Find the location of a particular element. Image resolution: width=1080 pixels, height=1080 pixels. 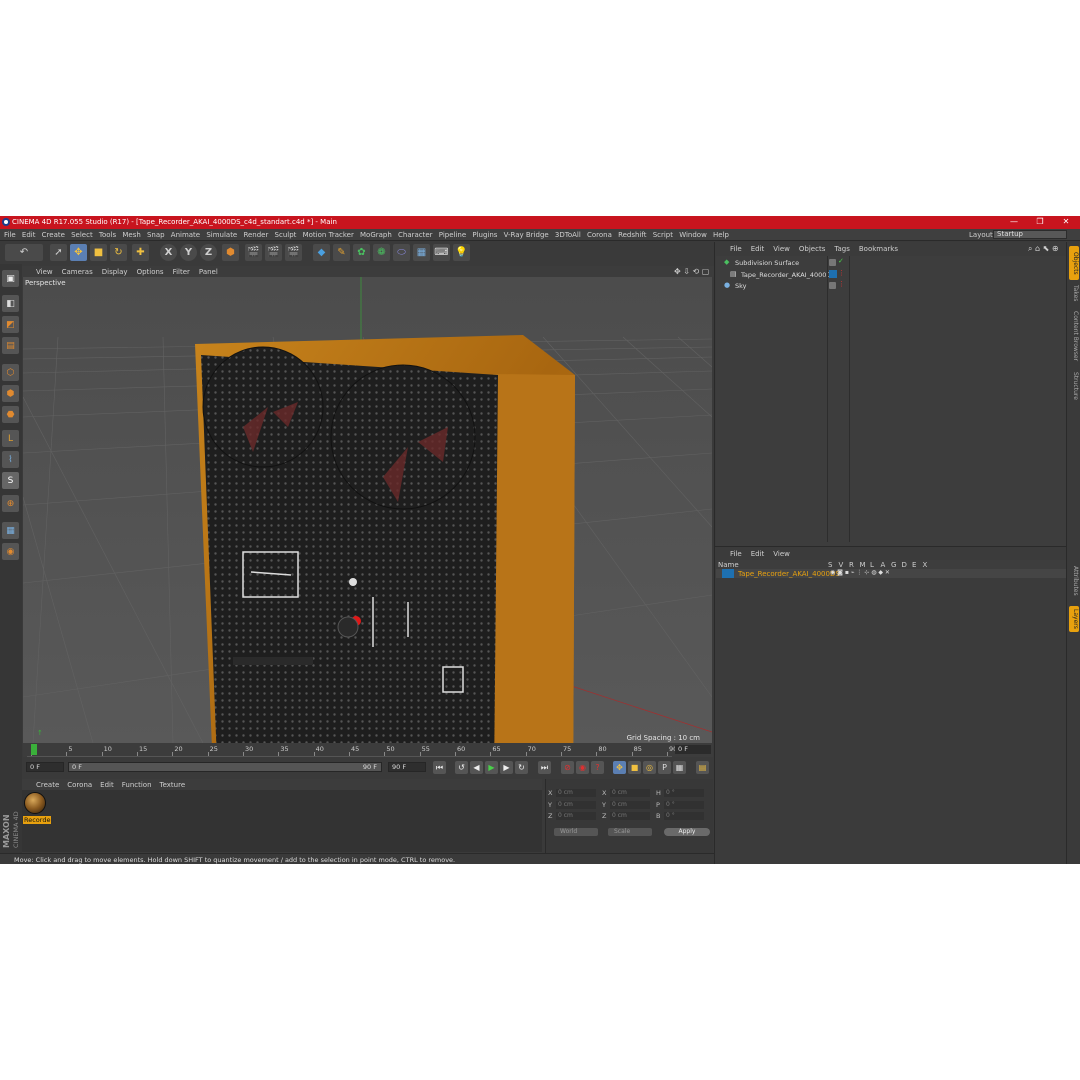

tab-content-browser: Content Browser is located at coordinates (1074, 336).